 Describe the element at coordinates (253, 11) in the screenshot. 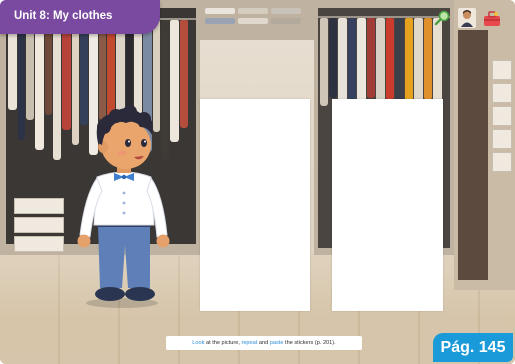

I see `center-folded-clothes` at that location.